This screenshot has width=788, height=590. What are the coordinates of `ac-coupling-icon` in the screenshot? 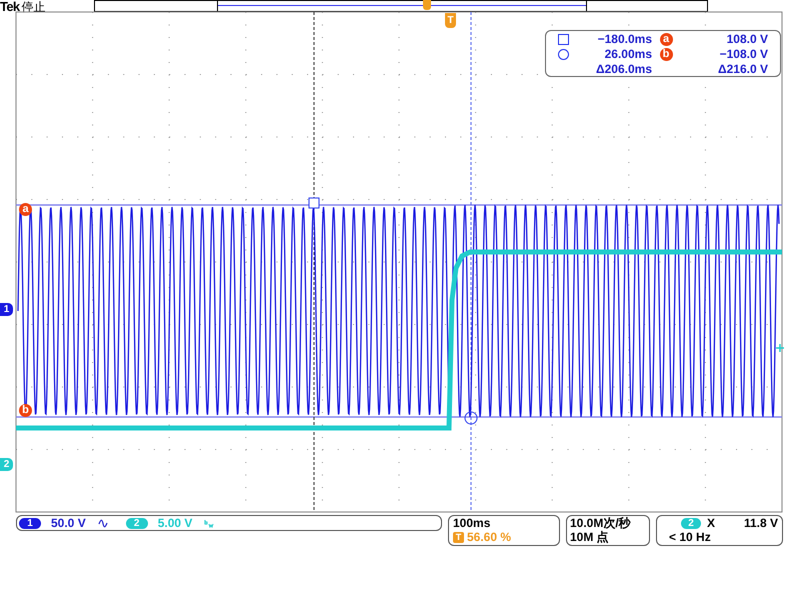 It's located at (103, 523).